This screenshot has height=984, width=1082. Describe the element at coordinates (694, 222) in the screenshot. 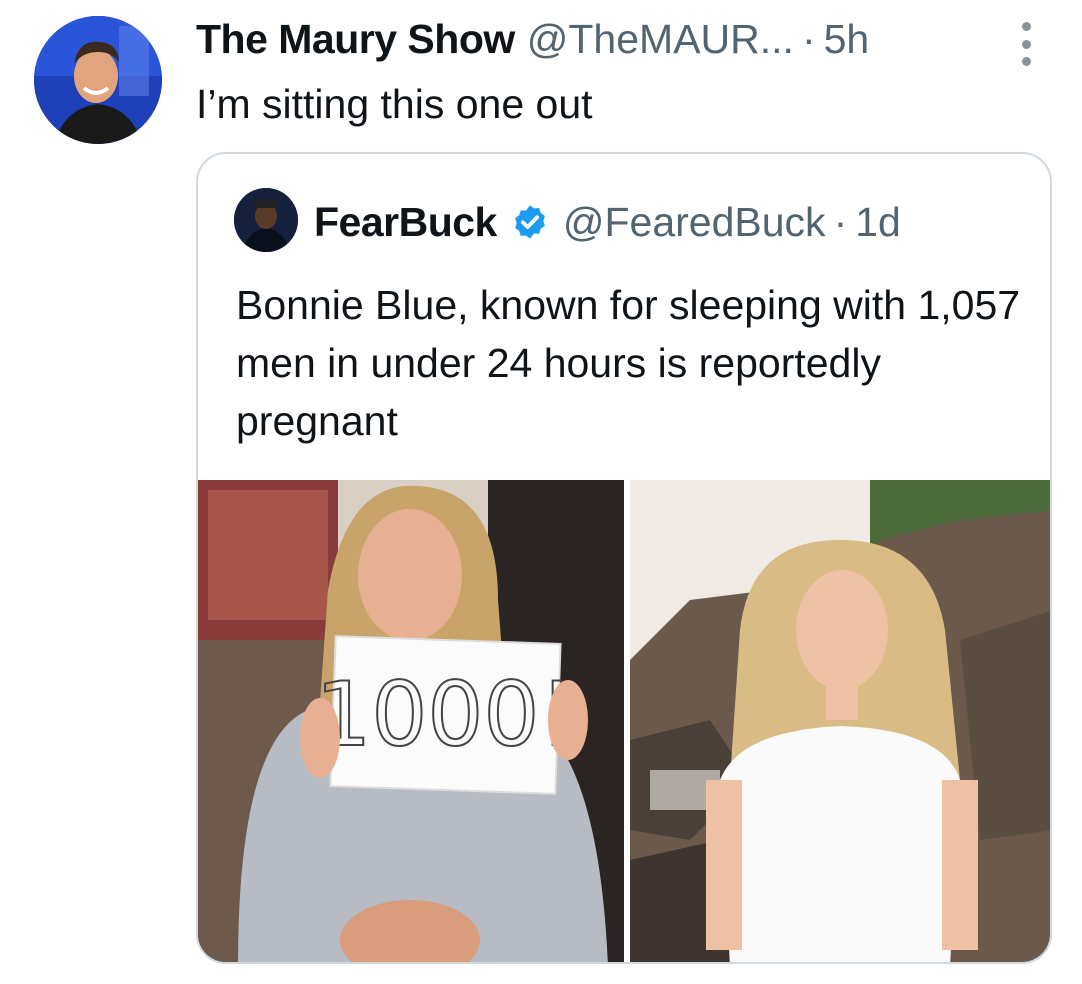

I see `quoted-author-handle: @FearedBuck` at that location.